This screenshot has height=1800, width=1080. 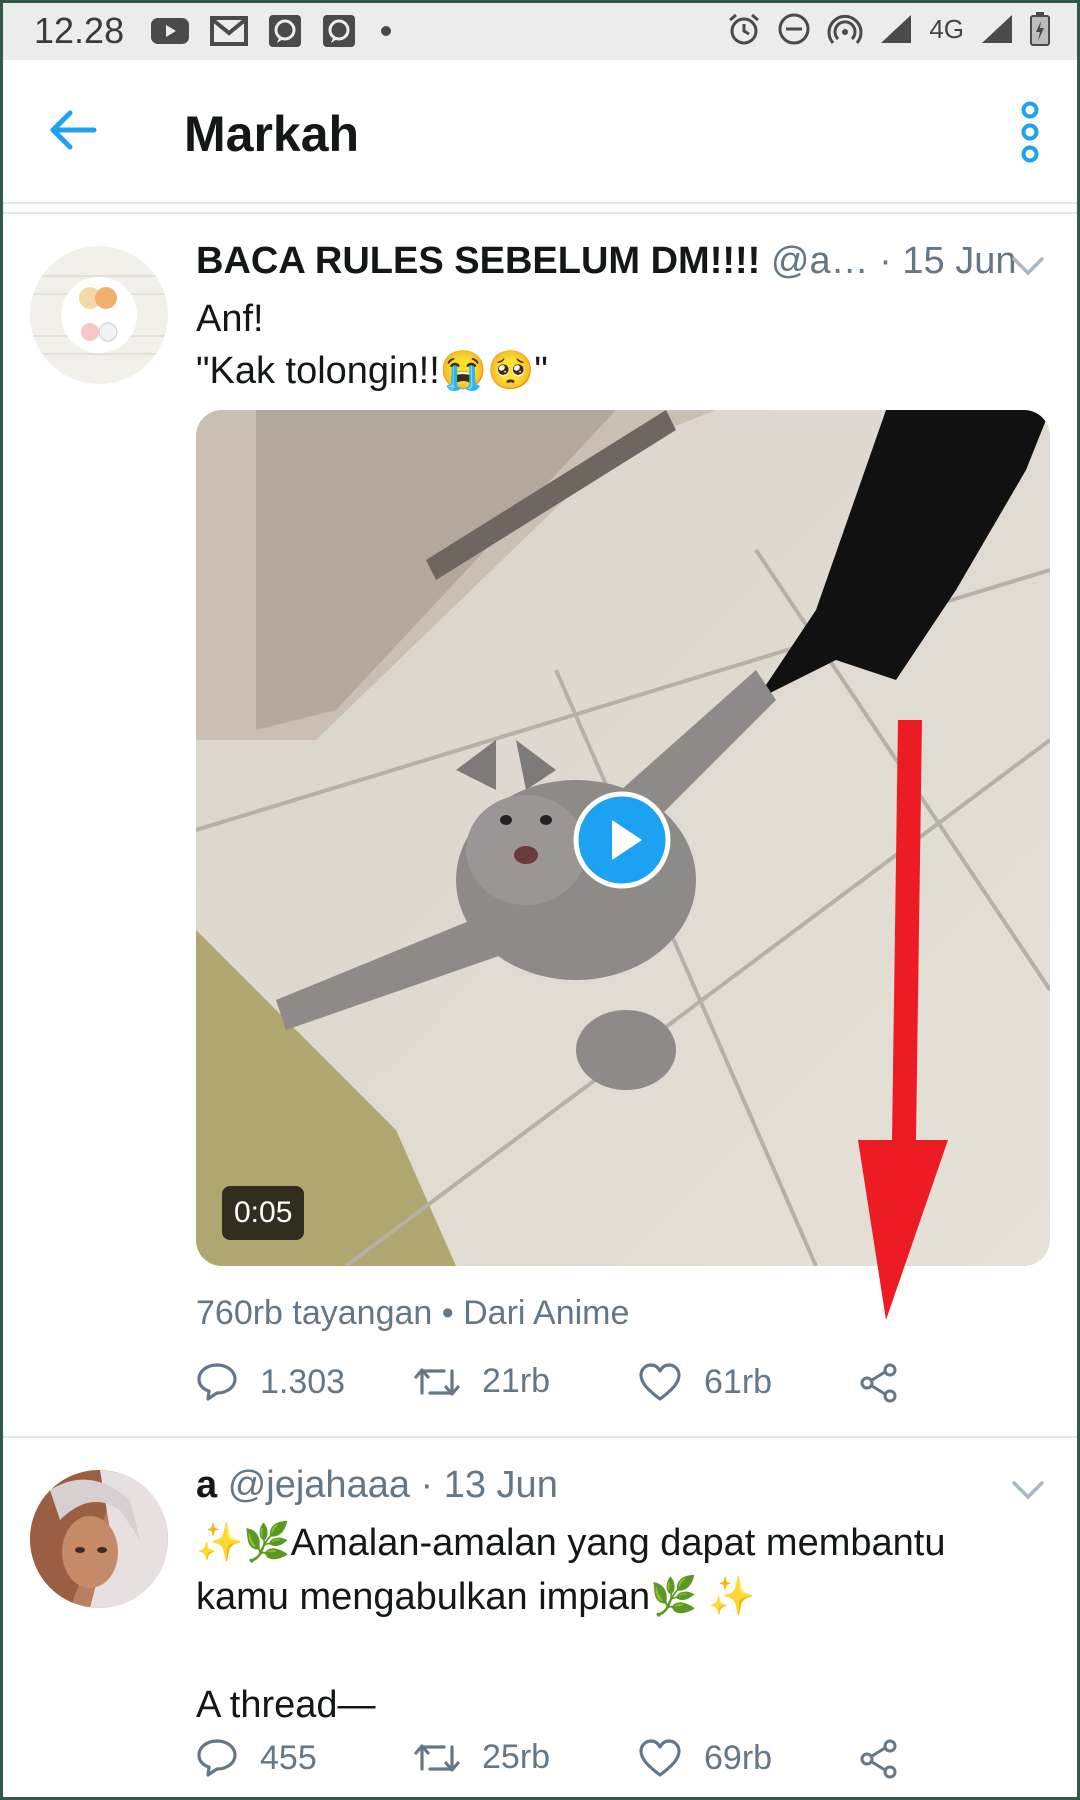 I want to click on tweet-actions: 1.303 21rb 61rb, so click(x=616, y=1392).